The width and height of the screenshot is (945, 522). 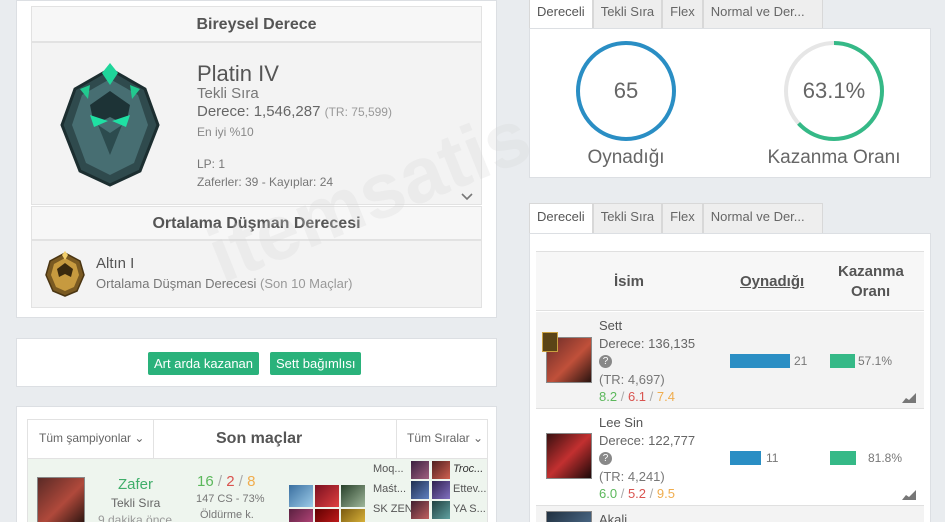 What do you see at coordinates (885, 458) in the screenshot?
I see `winrate-value: 81.8%` at bounding box center [885, 458].